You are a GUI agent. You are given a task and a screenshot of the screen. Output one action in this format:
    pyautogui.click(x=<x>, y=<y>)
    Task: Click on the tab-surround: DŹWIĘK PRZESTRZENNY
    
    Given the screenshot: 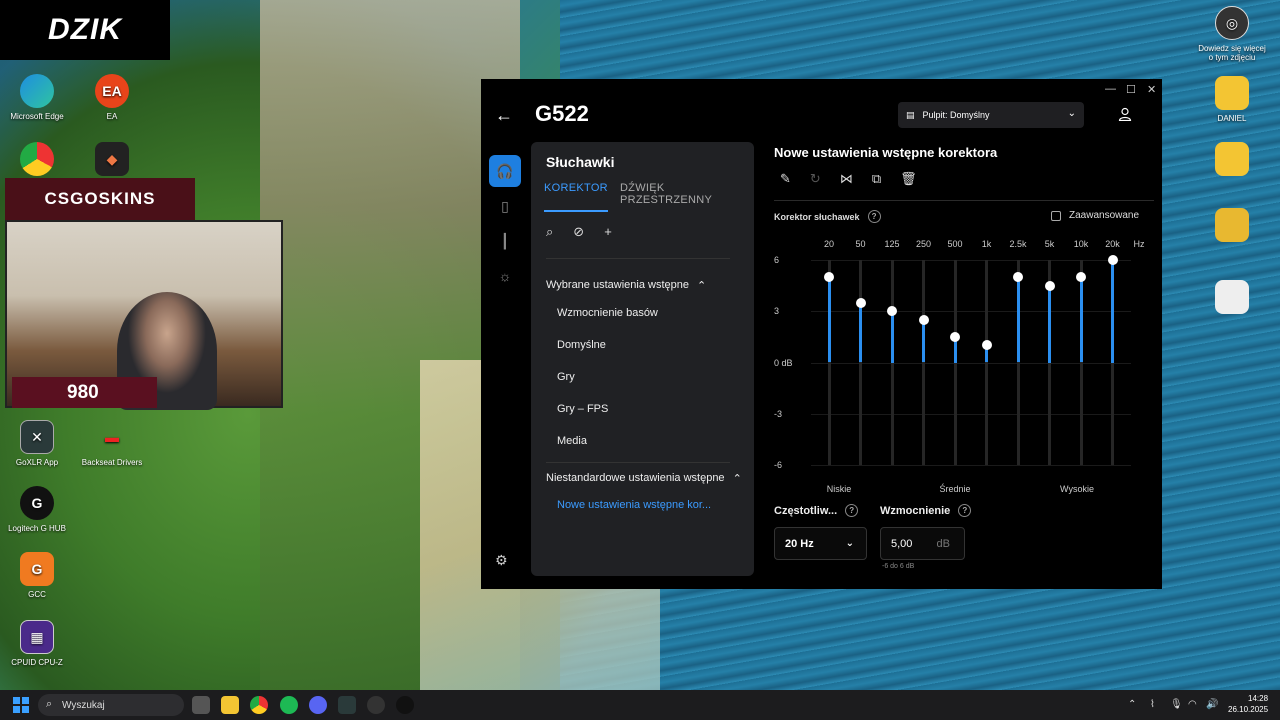 What is the action you would take?
    pyautogui.click(x=687, y=197)
    